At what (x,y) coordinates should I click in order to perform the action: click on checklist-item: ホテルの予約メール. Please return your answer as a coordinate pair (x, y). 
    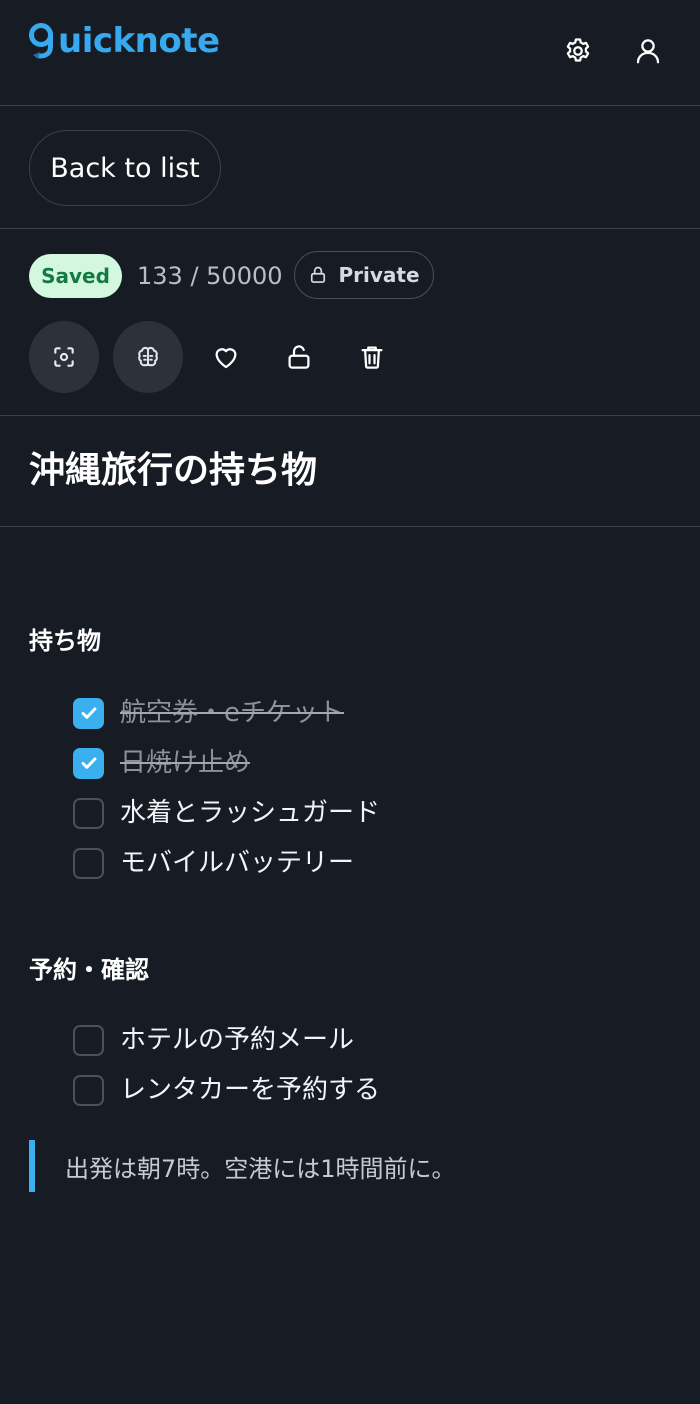
    Looking at the image, I should click on (213, 1040).